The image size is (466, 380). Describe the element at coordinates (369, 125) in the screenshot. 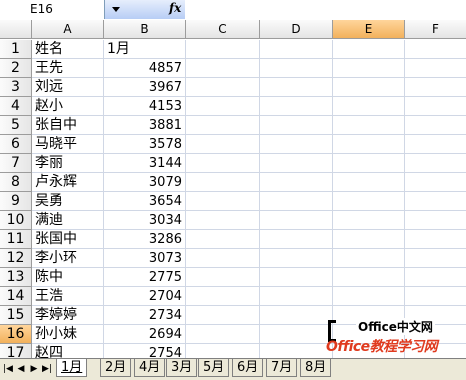

I see `cell-e5` at that location.